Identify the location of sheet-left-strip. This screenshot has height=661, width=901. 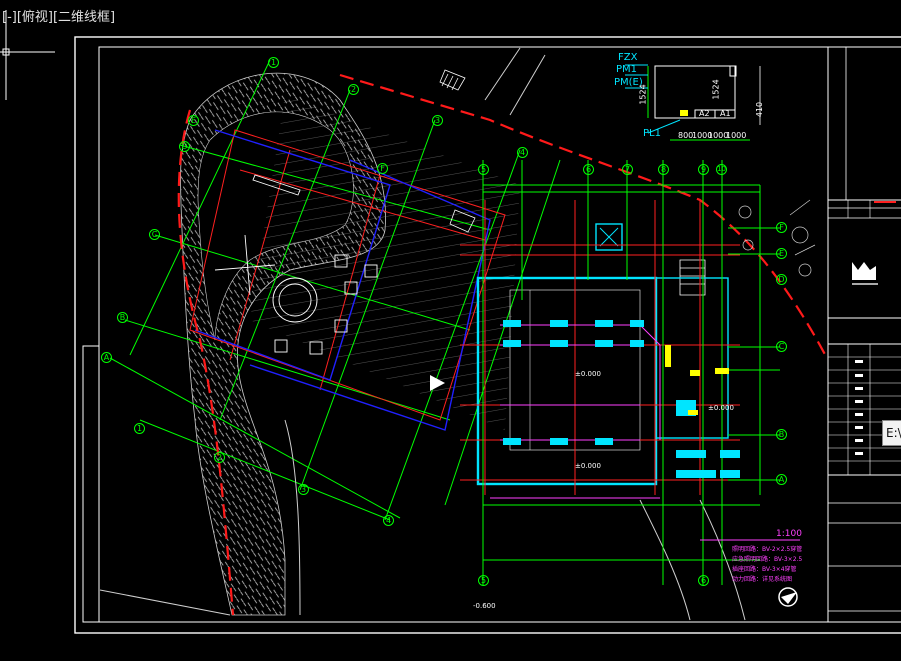
(91, 484).